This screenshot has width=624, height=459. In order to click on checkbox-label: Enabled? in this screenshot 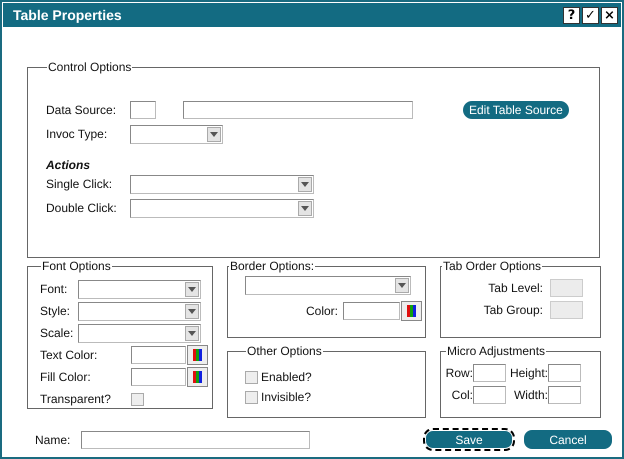, I will do `click(286, 377)`.